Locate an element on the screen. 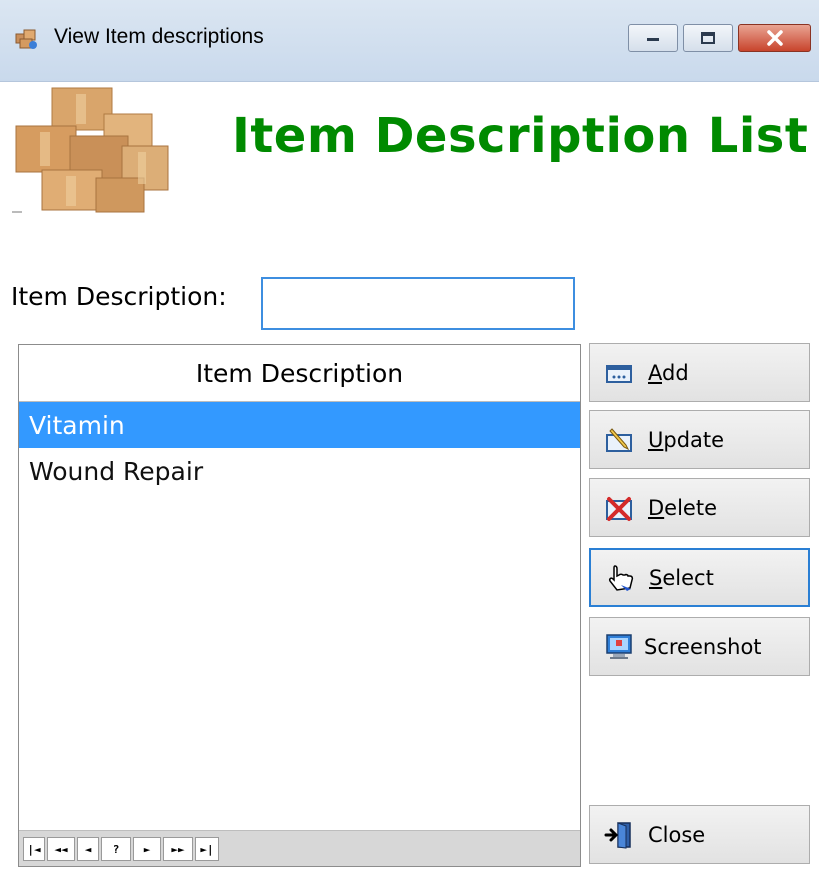 This screenshot has height=881, width=819. monitor-icon is located at coordinates (619, 646).